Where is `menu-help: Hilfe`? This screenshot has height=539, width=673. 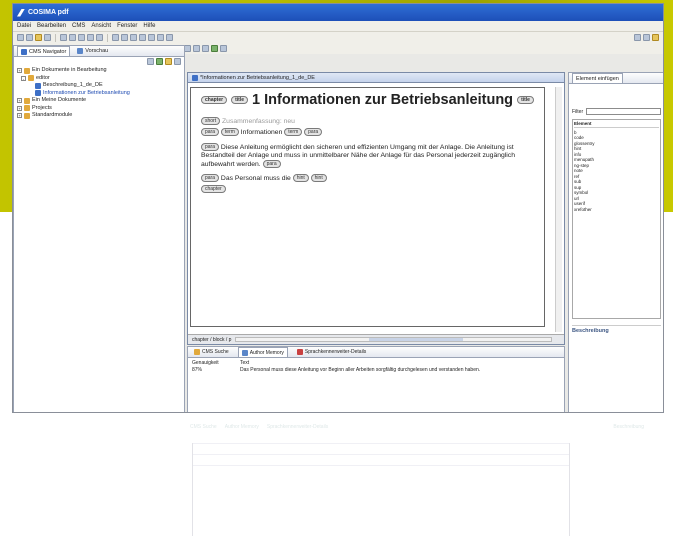
menu-help: Hilfe is located at coordinates (149, 26).